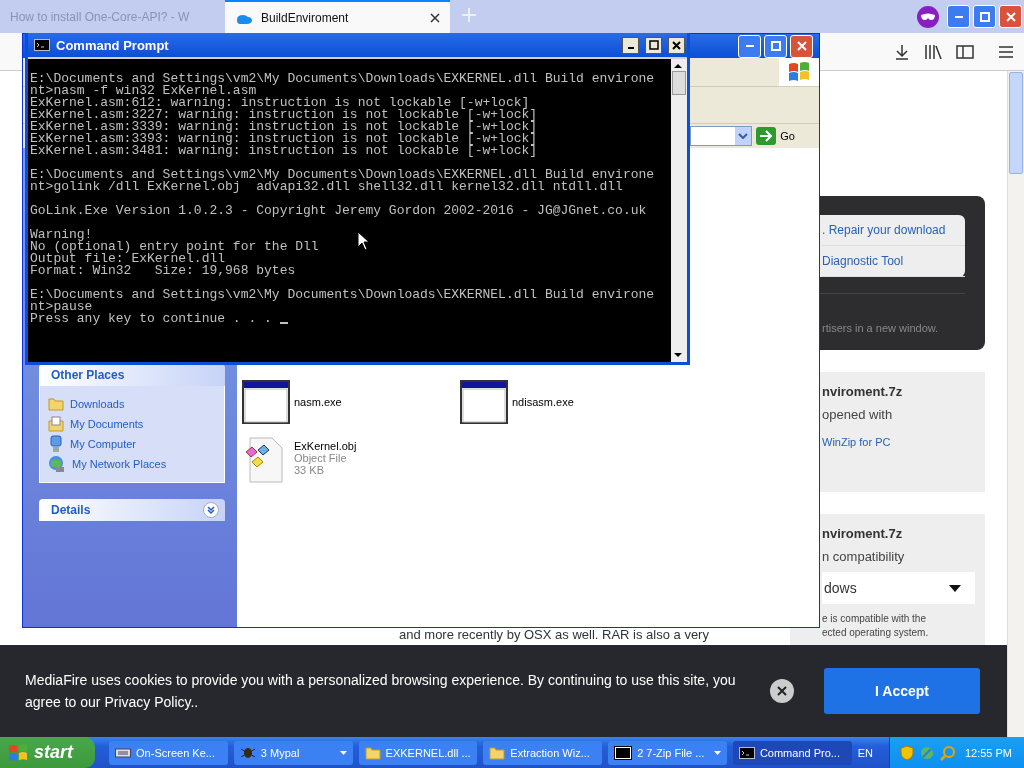 This screenshot has height=768, width=1024. What do you see at coordinates (143, 91) in the screenshot?
I see `console-line: nt>nasm -f win32 ExKernel.asm` at bounding box center [143, 91].